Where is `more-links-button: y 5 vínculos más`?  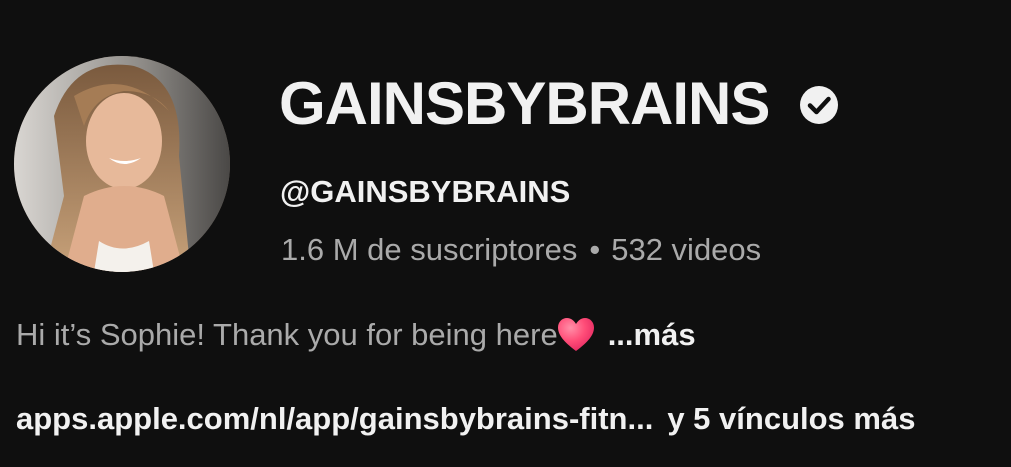 more-links-button: y 5 vínculos más is located at coordinates (791, 418).